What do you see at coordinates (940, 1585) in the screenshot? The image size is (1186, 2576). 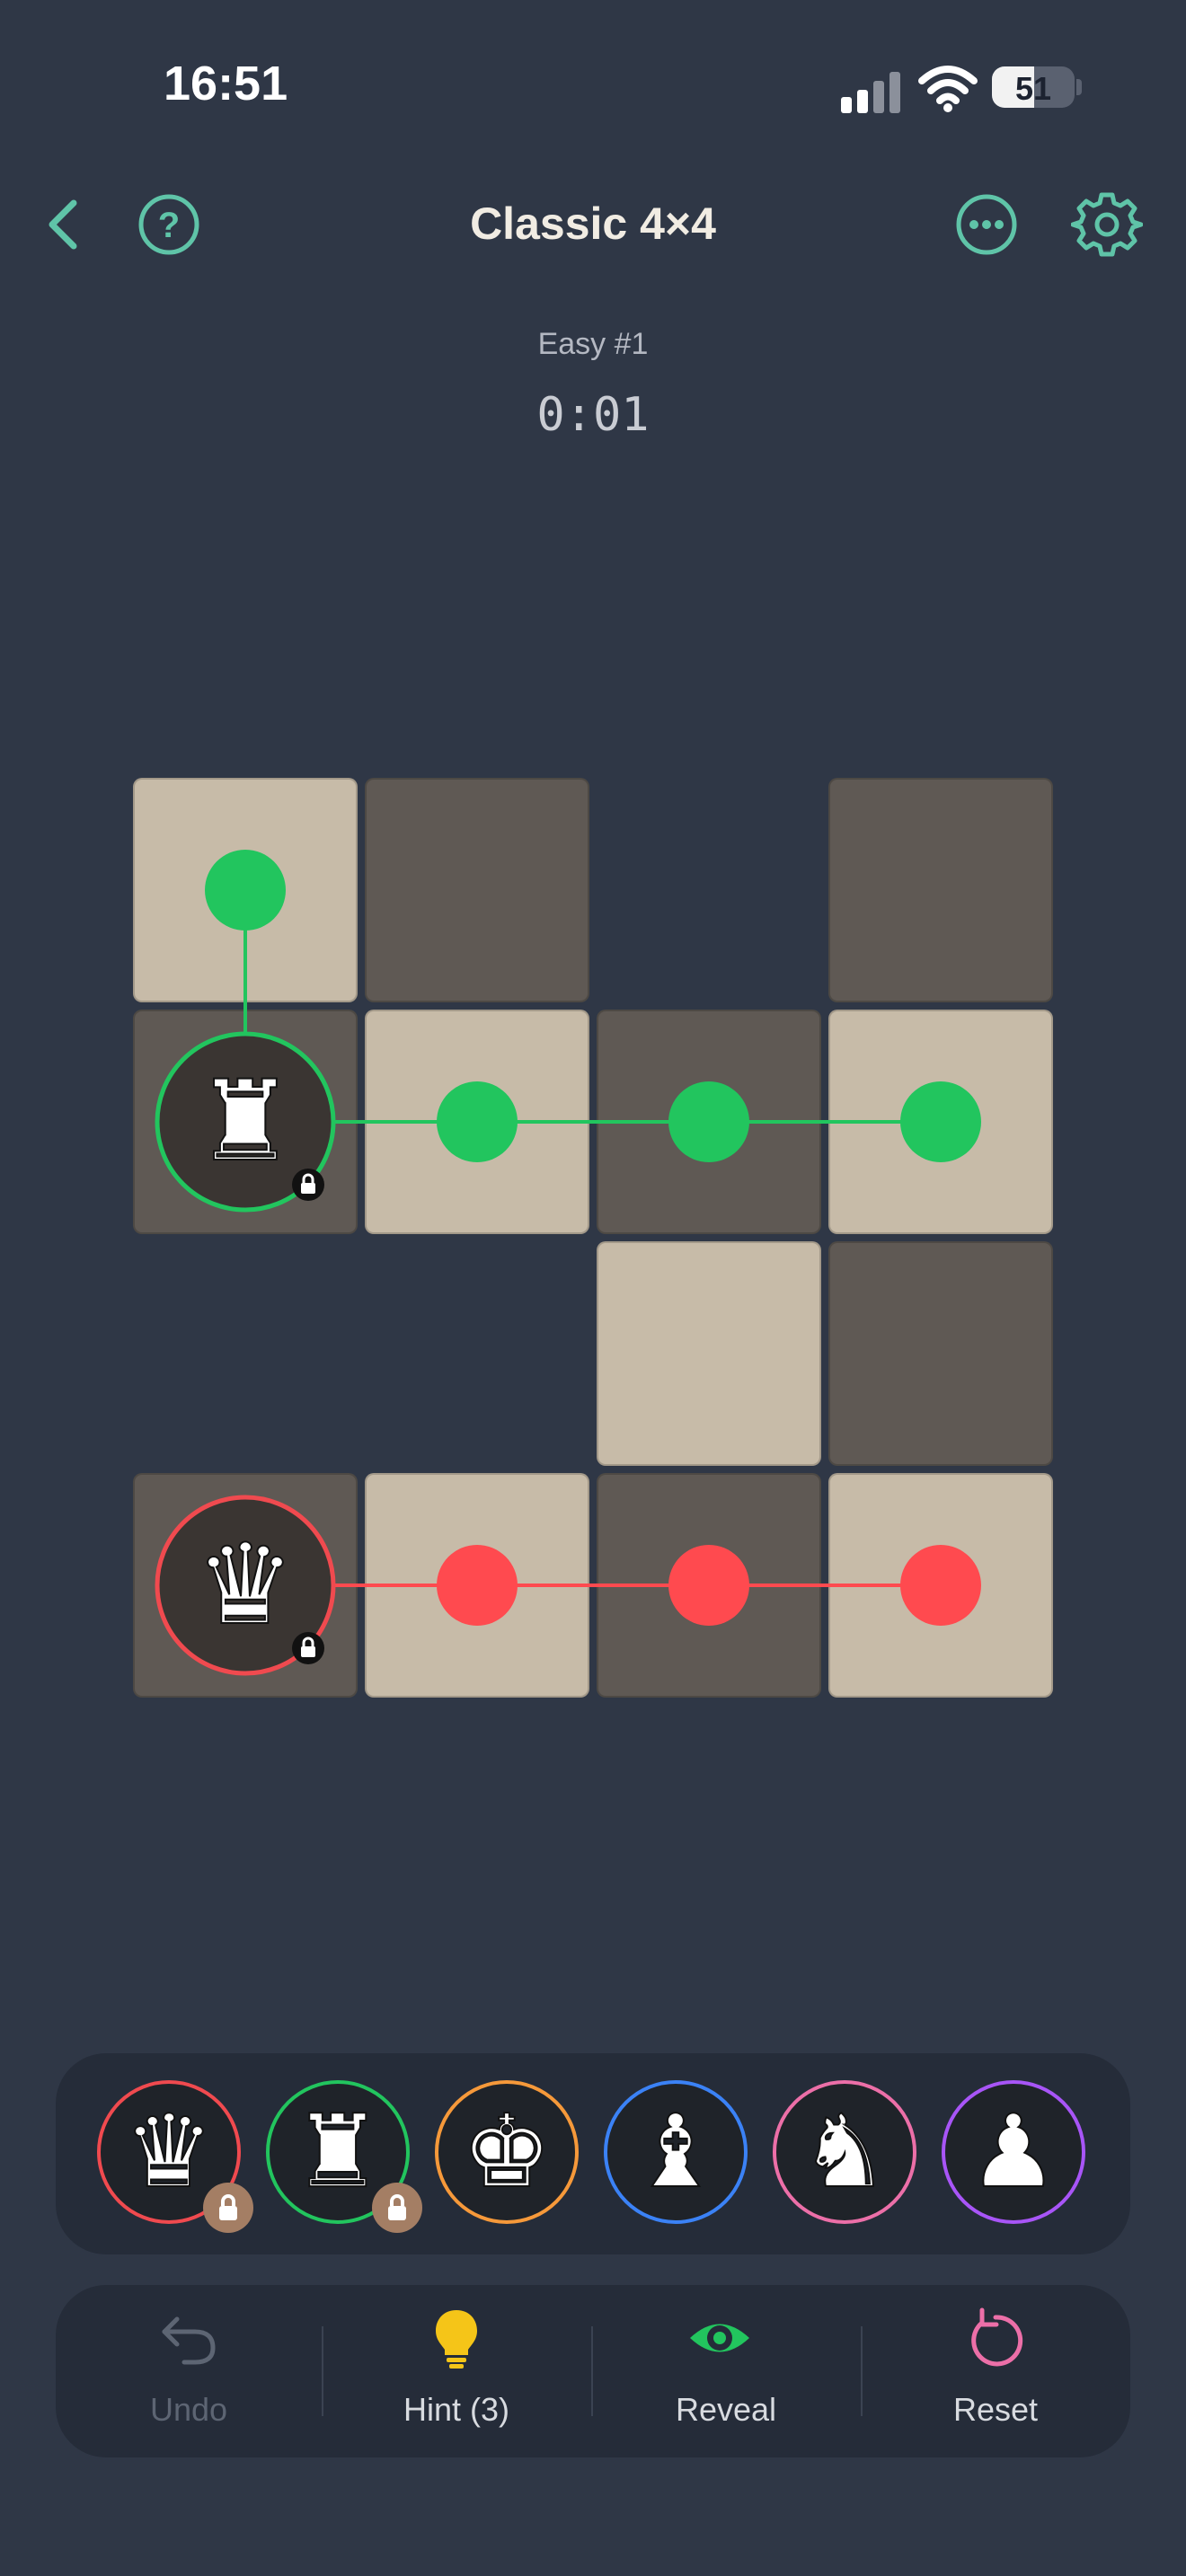 I see `board-cell-r3-c3` at bounding box center [940, 1585].